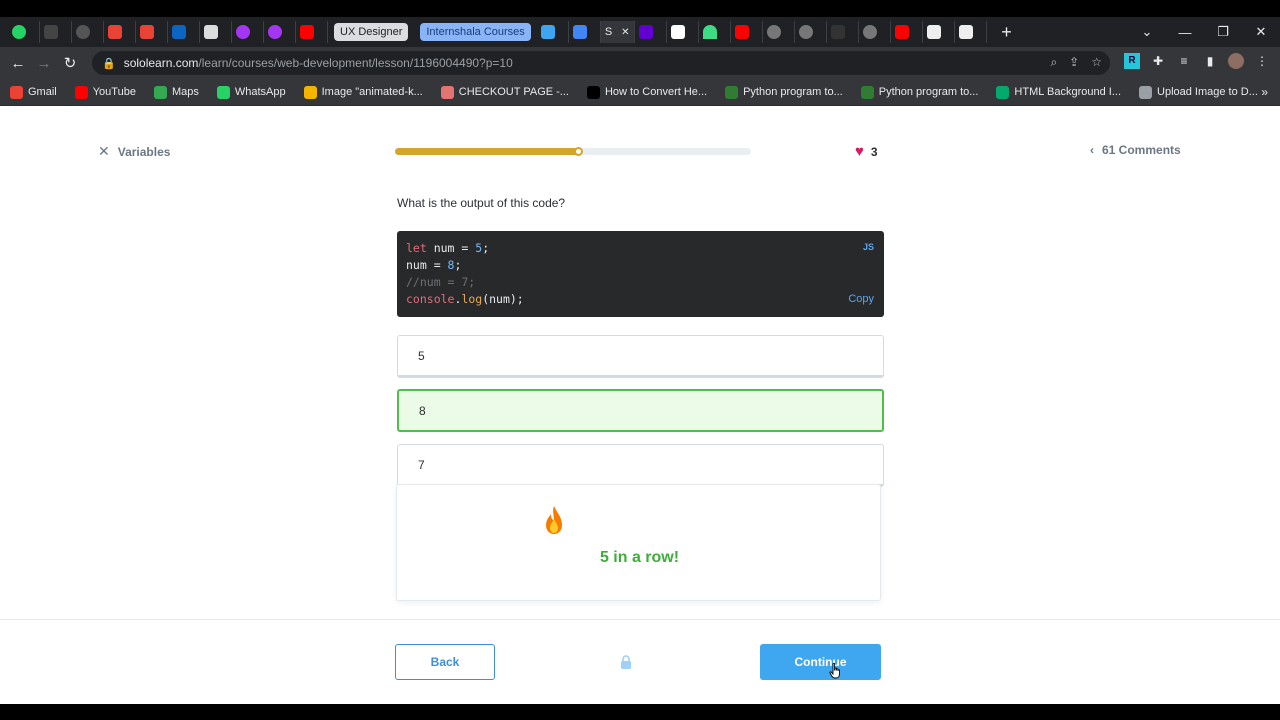 Image resolution: width=1280 pixels, height=720 pixels. Describe the element at coordinates (144, 151) in the screenshot. I see `lesson-title: Variables` at that location.